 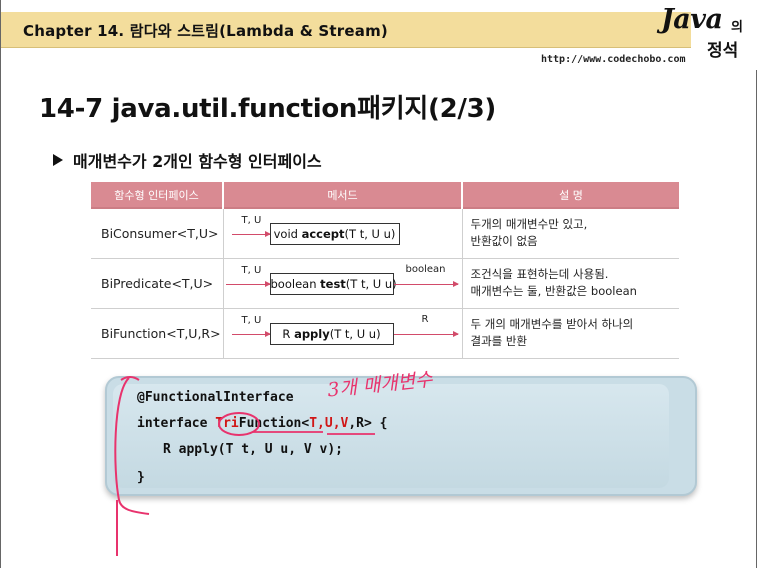 What do you see at coordinates (157, 333) in the screenshot?
I see `interface-name: BiFunction<T,U,R>` at bounding box center [157, 333].